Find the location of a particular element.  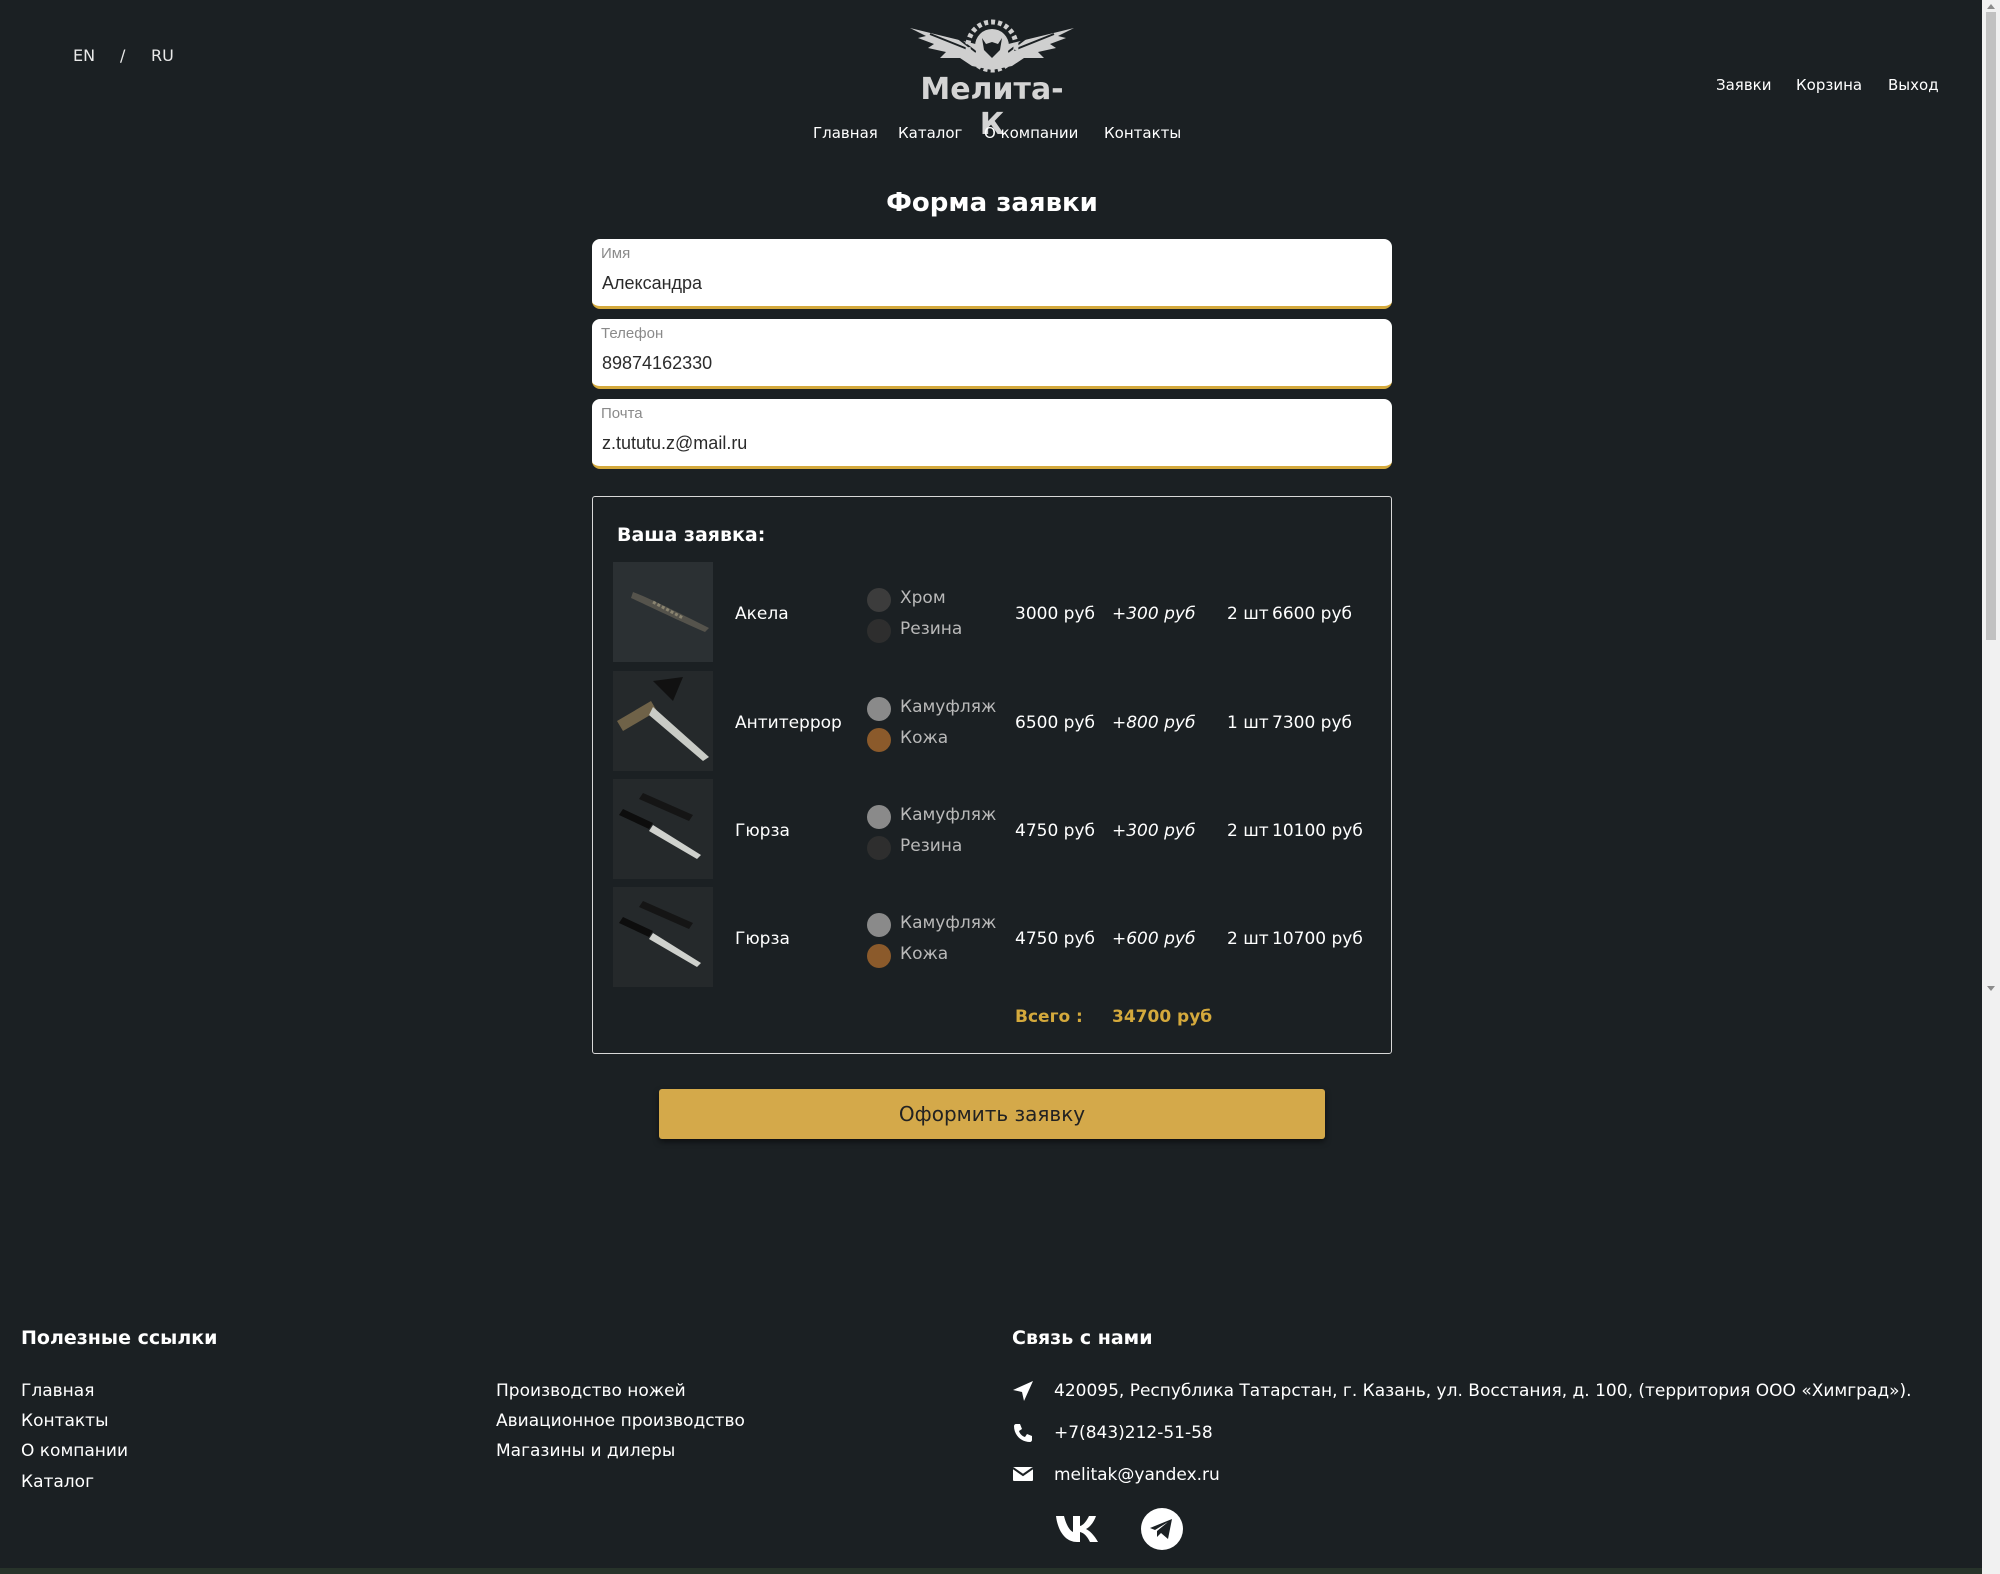

product-extra-price: +600 руб is located at coordinates (1154, 939).